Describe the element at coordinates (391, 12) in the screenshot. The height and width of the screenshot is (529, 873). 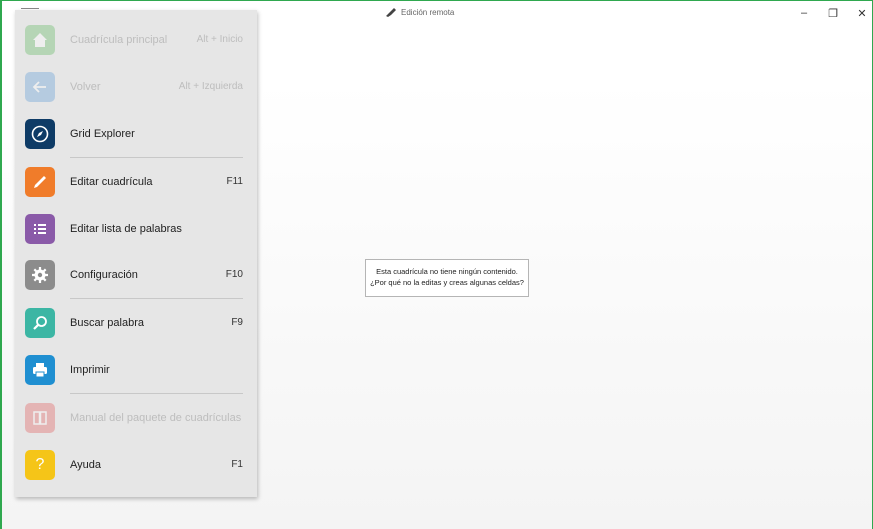
I see `remote-edit-icon` at that location.